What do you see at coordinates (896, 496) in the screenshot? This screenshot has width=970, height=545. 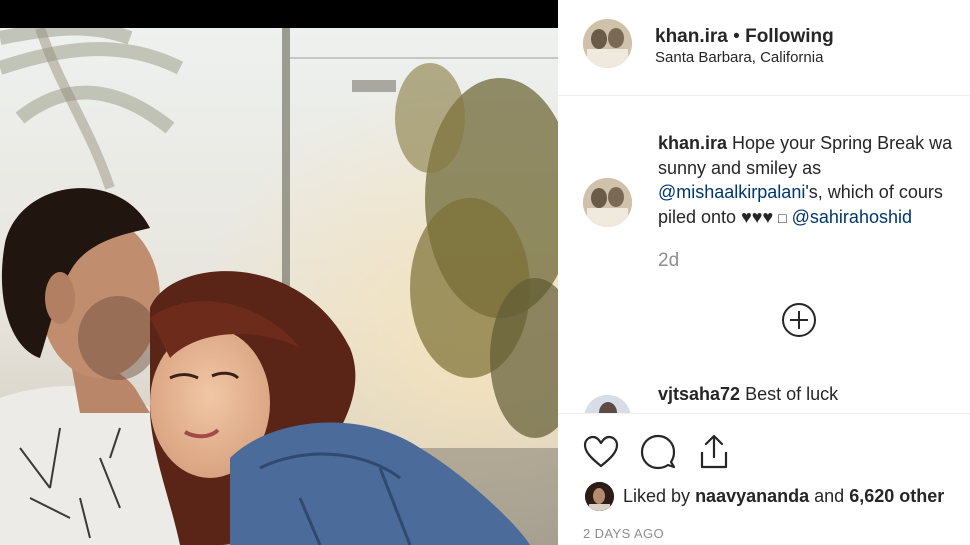 I see `likes-count-link: 6,620 other` at bounding box center [896, 496].